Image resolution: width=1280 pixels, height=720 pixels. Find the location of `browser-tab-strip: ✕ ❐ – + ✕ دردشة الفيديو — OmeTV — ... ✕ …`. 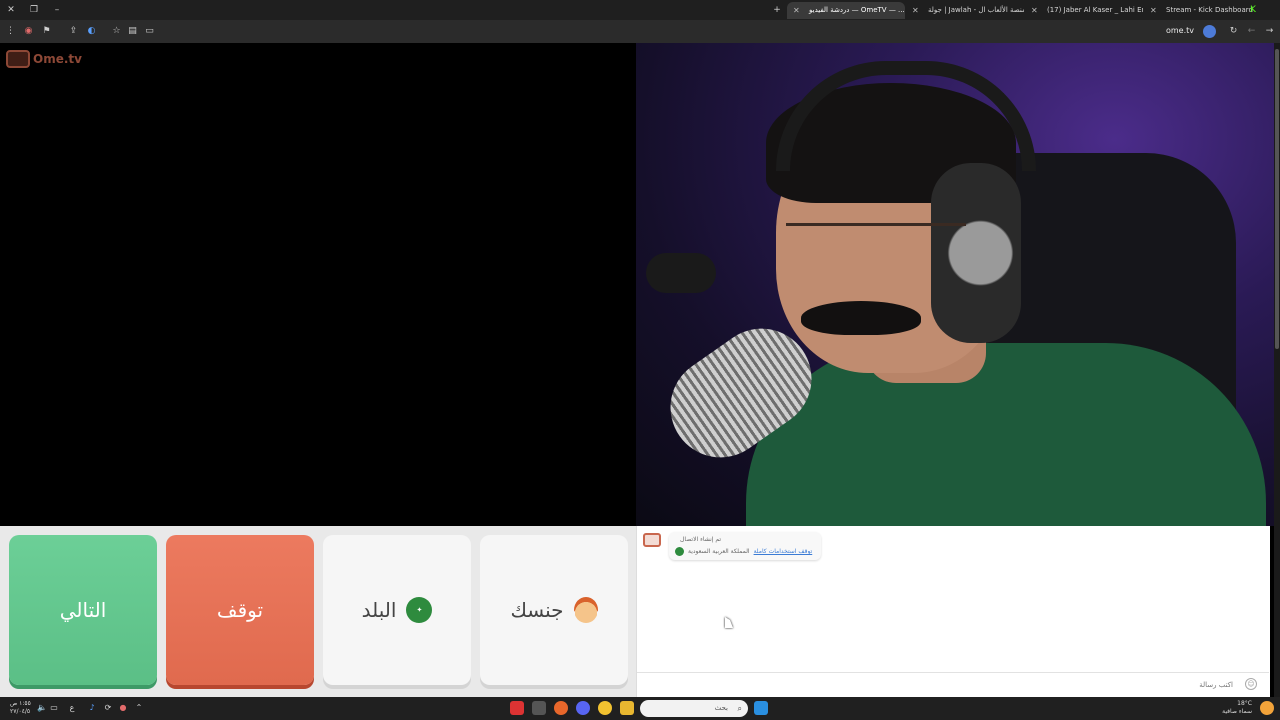

browser-tab-strip: ✕ ❐ – + ✕ دردشة الفيديو — OmeTV — ... ✕ … is located at coordinates (640, 10).